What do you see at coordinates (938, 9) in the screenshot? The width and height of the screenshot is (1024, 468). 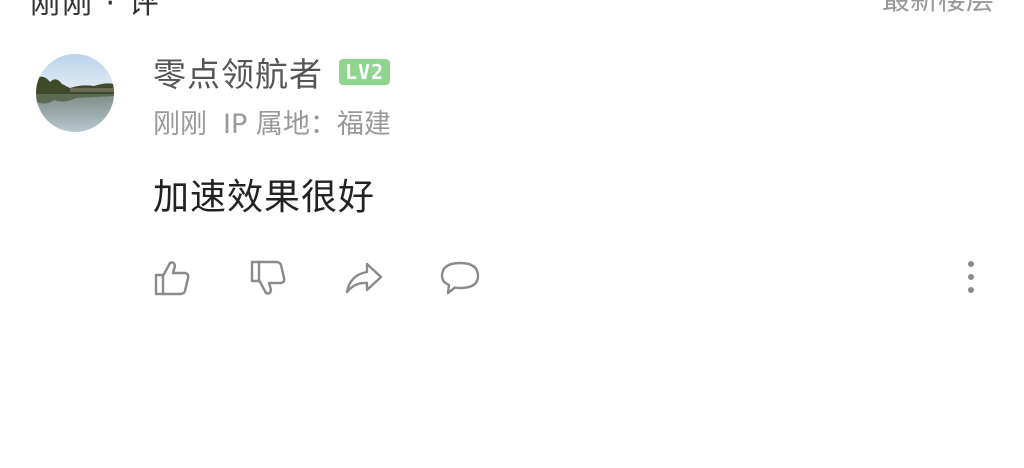 I see `header-right-fragment: 最新楼层` at bounding box center [938, 9].